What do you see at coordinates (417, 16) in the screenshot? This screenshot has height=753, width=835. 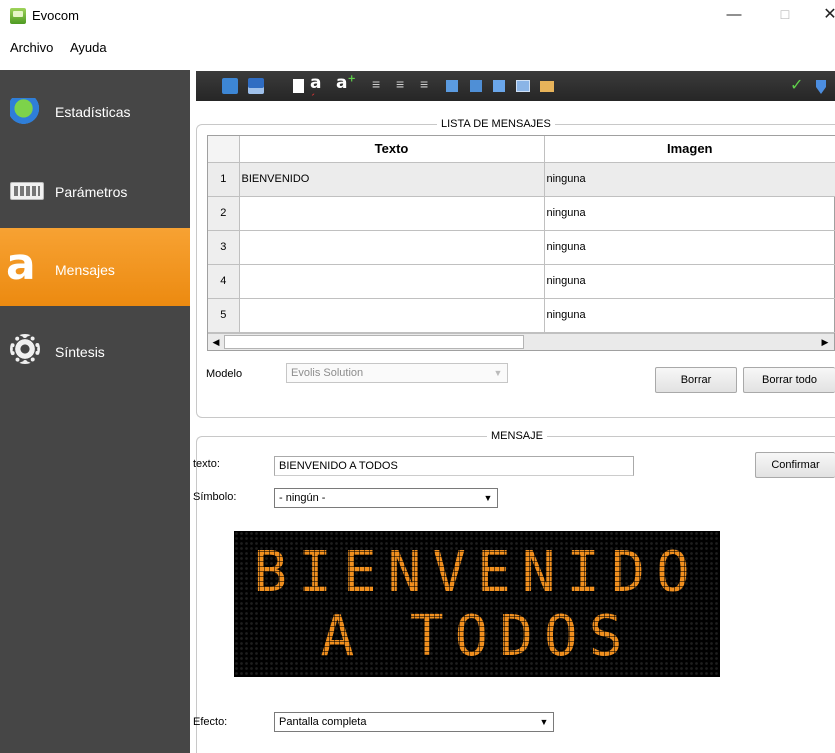 I see `title-bar: Evocom — ☐ ✕` at bounding box center [417, 16].